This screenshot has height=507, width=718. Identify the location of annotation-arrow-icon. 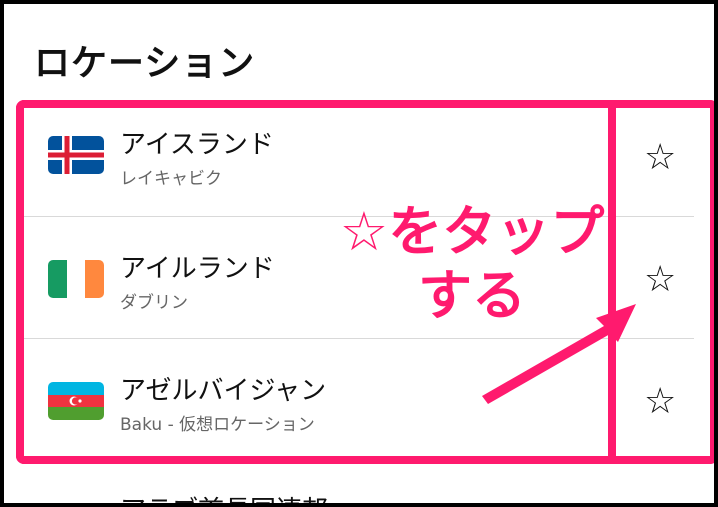
(559, 354).